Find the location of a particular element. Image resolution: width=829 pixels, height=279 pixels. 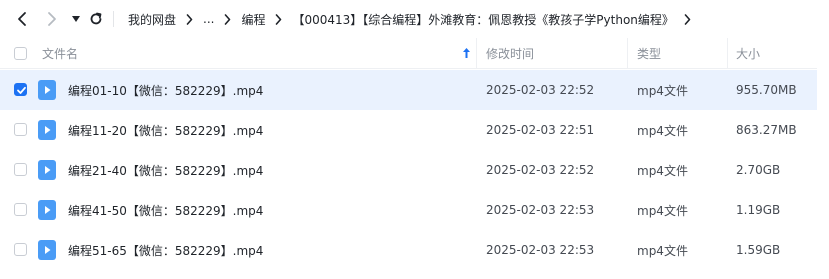

breadcrumb-item-root: 我的网盘 is located at coordinates (152, 19).